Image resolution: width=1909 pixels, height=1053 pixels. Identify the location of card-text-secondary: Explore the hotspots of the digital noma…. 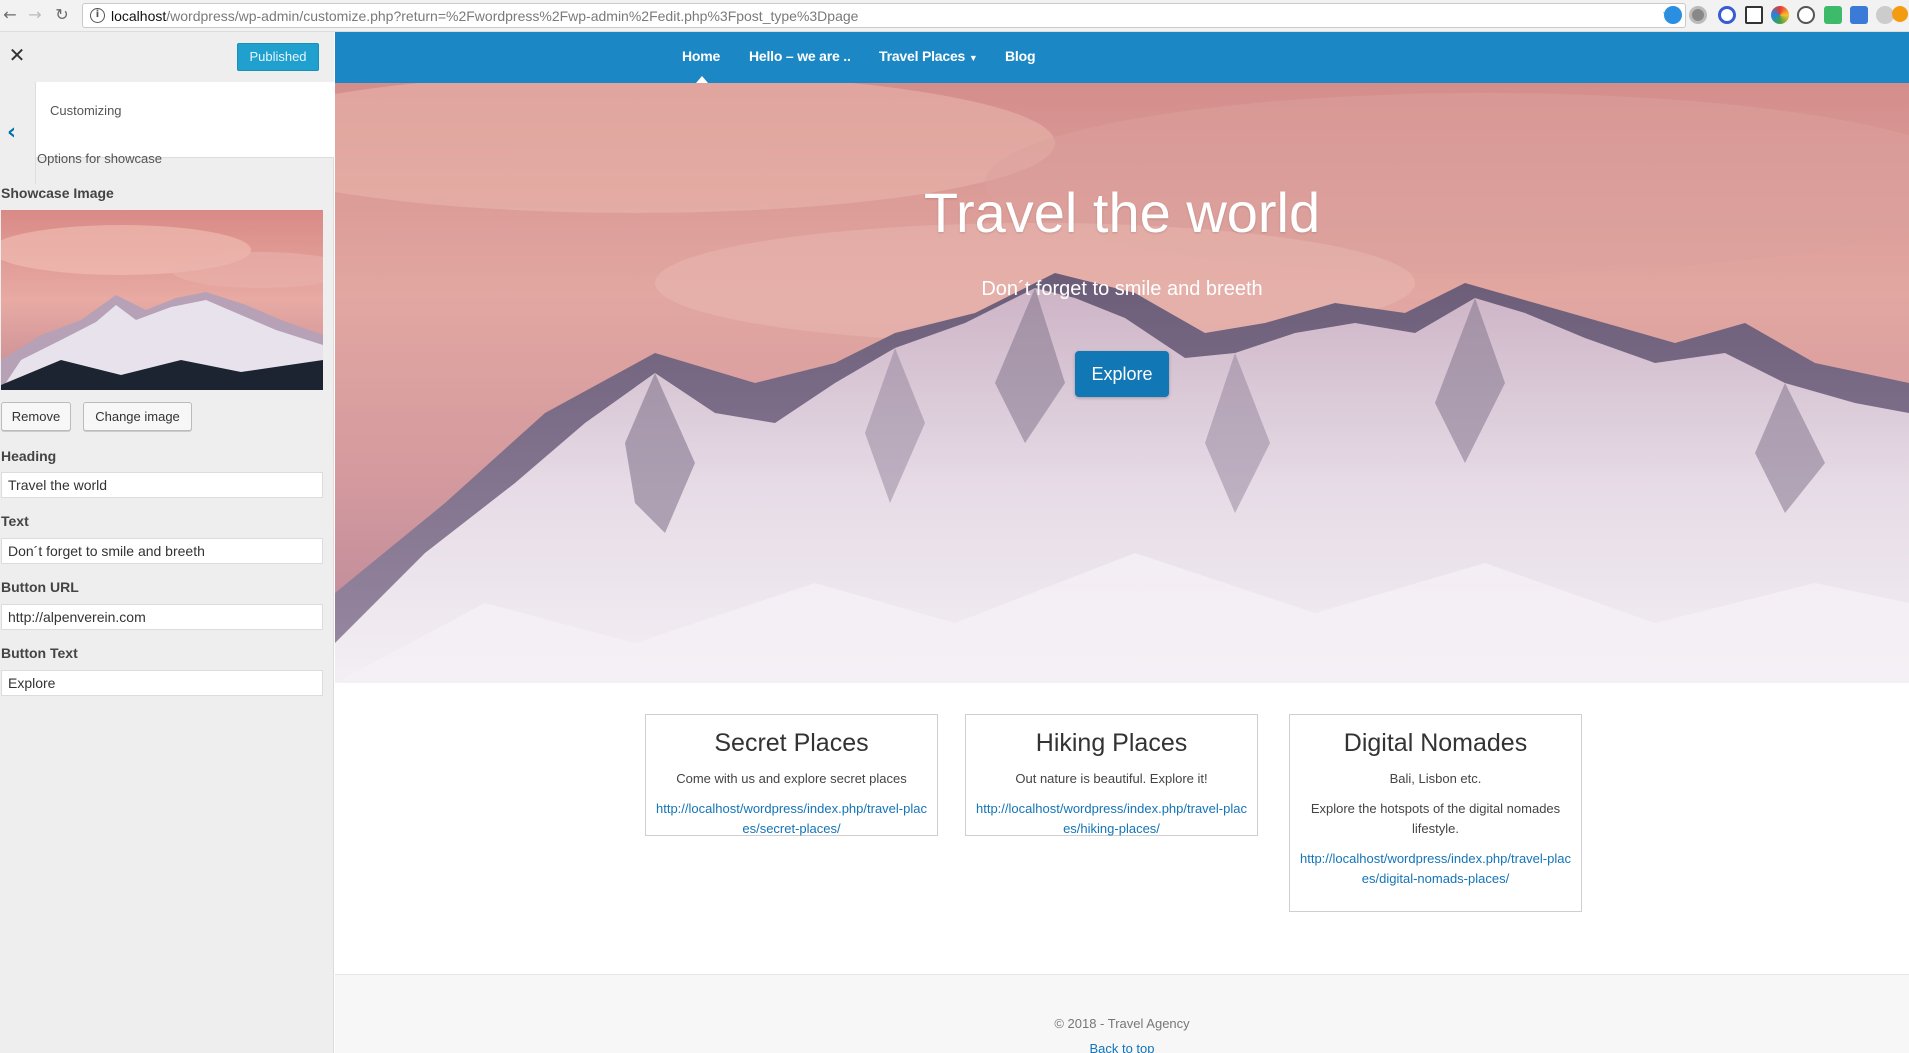
(1435, 818).